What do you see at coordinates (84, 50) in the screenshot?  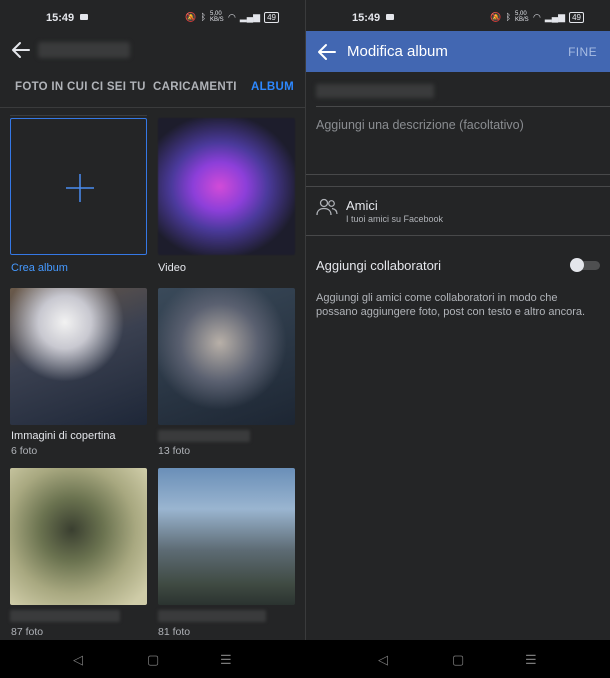 I see `profile-name-redacted` at bounding box center [84, 50].